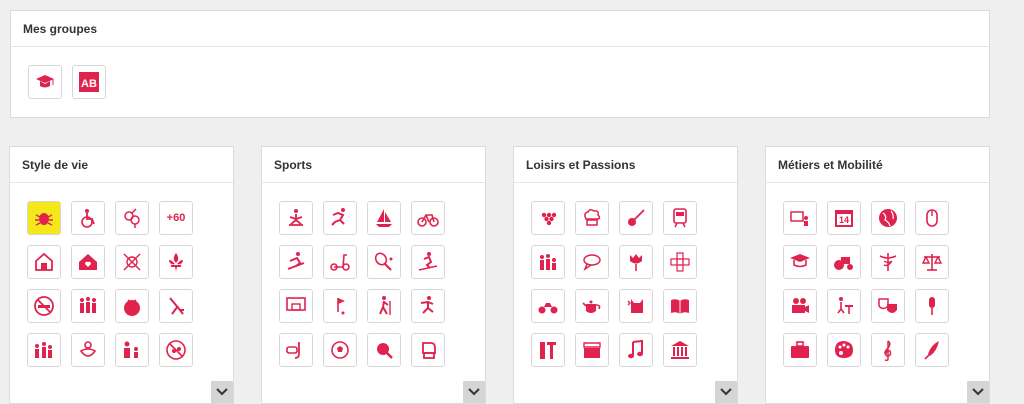 This screenshot has height=404, width=1024. What do you see at coordinates (176, 262) in the screenshot?
I see `fleur-de-lis-icon` at bounding box center [176, 262].